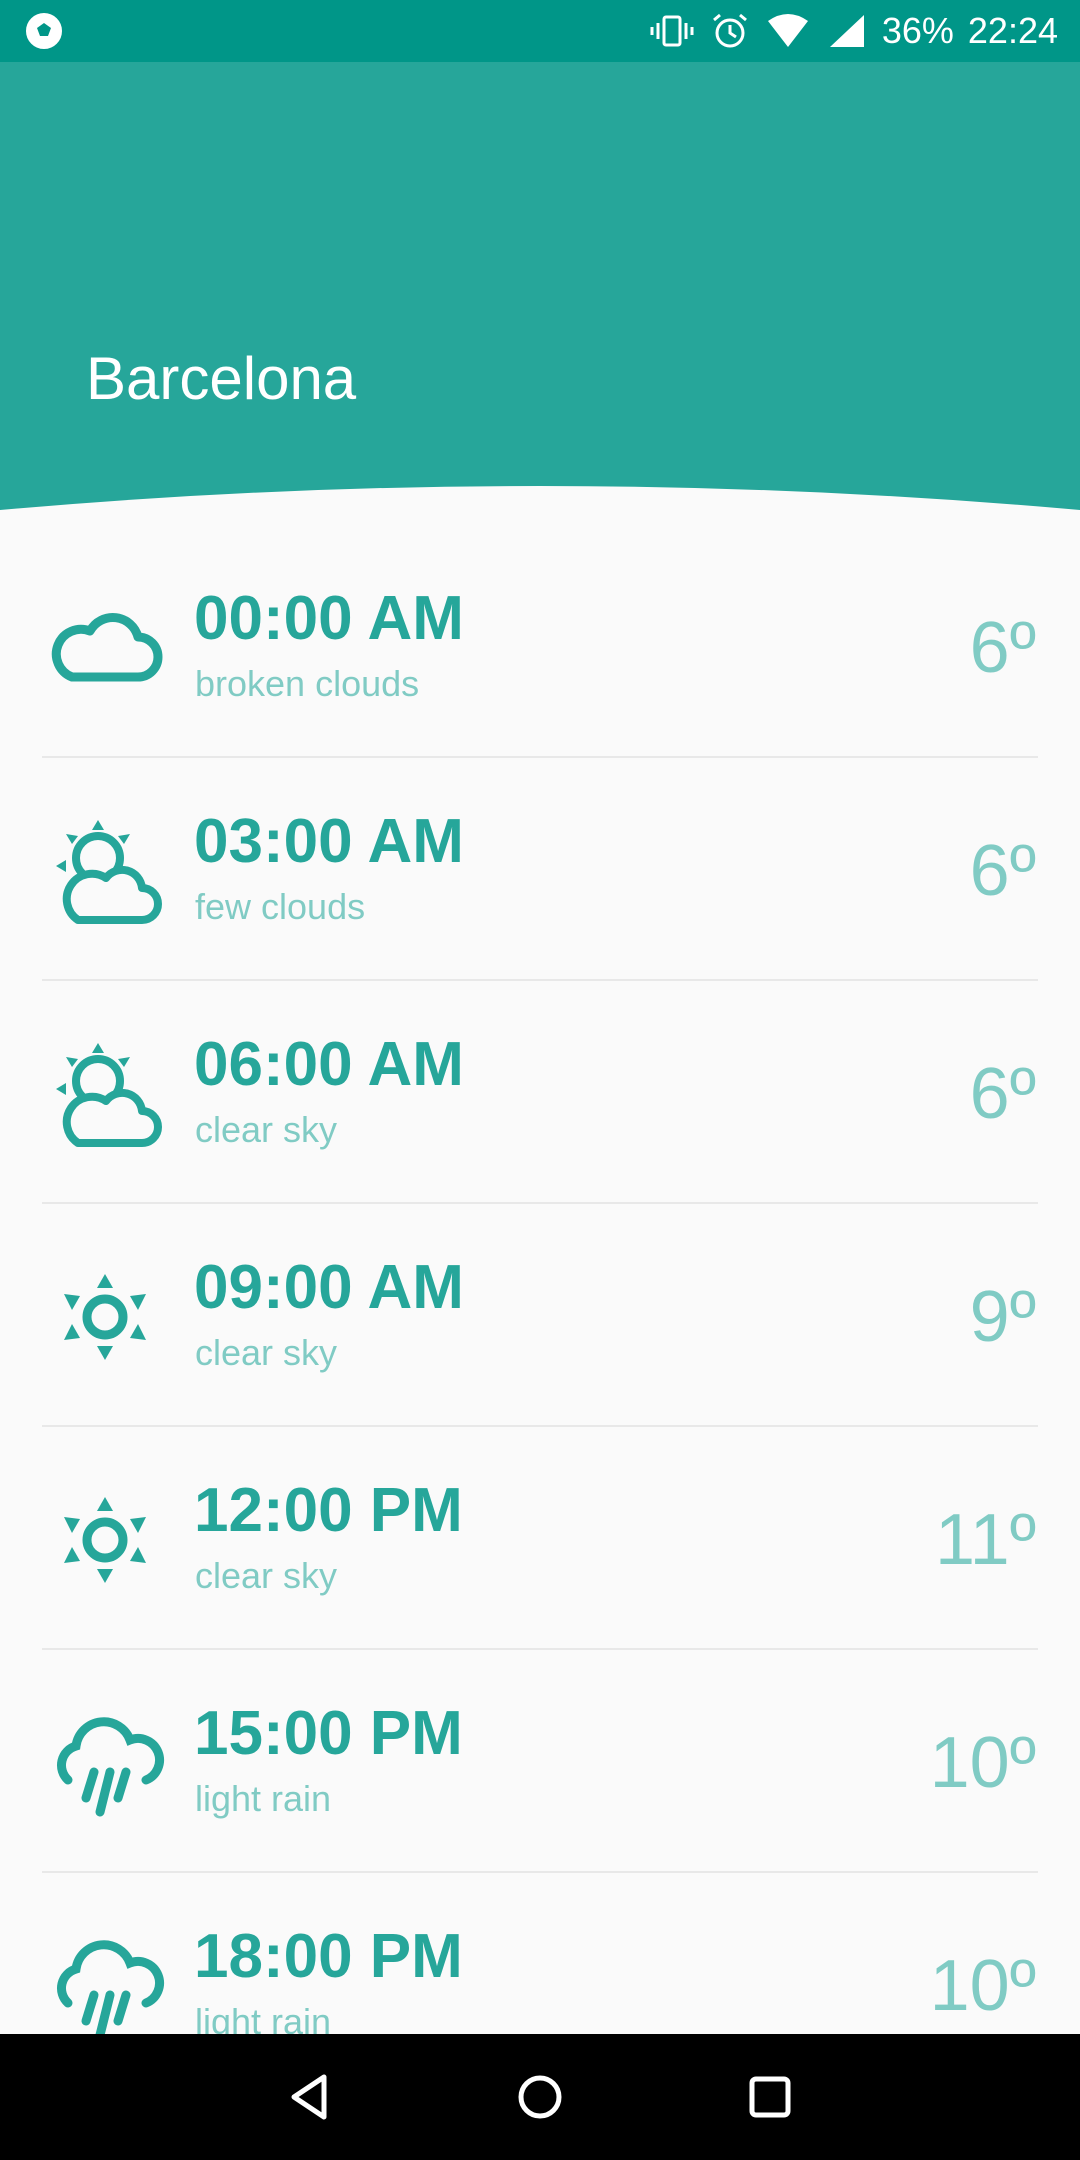  I want to click on forecast-row: 12:00 PM clear sky 11º, so click(540, 1538).